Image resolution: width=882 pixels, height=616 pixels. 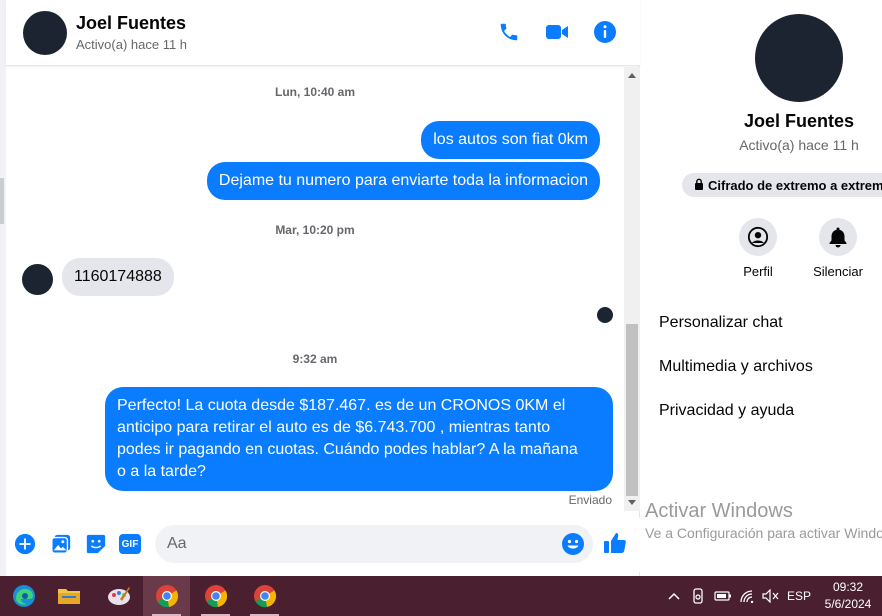 I want to click on message-input, so click(x=357, y=544).